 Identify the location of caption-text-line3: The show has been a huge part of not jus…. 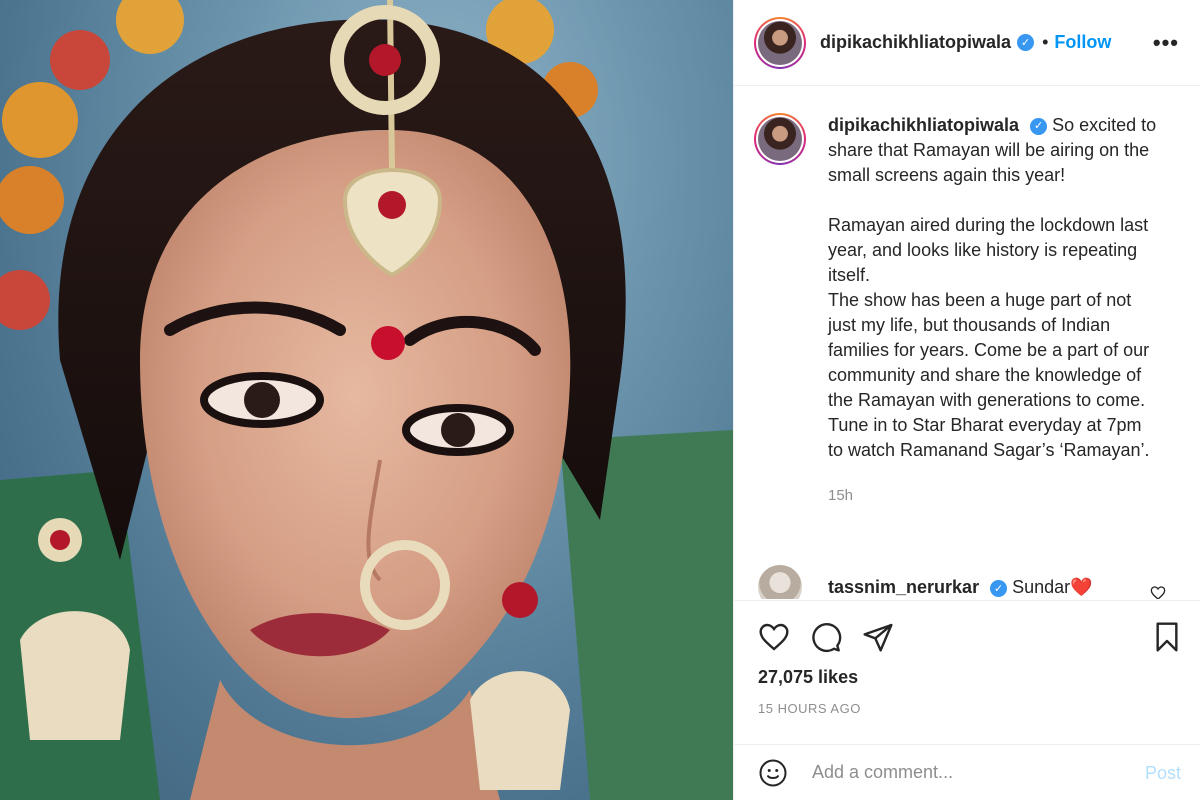
(989, 375).